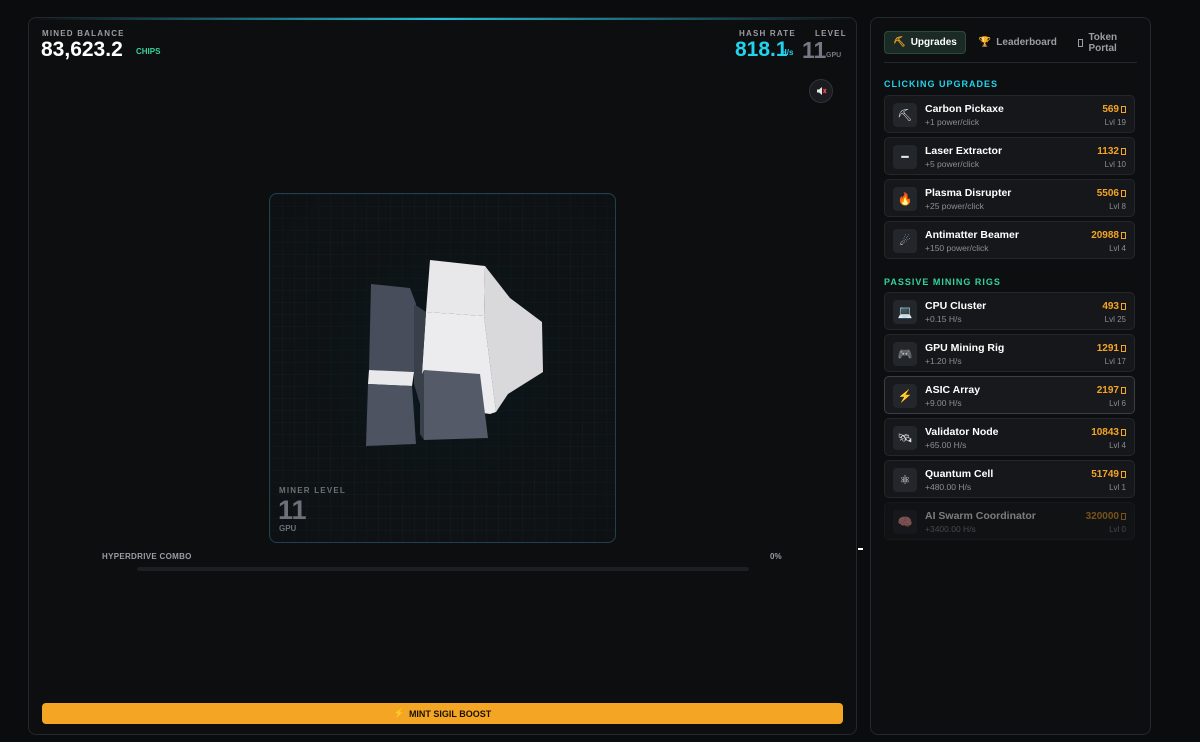 Image resolution: width=1200 pixels, height=742 pixels. Describe the element at coordinates (941, 84) in the screenshot. I see `clicking-upgrades-title: CLICKING UPGRADES` at that location.